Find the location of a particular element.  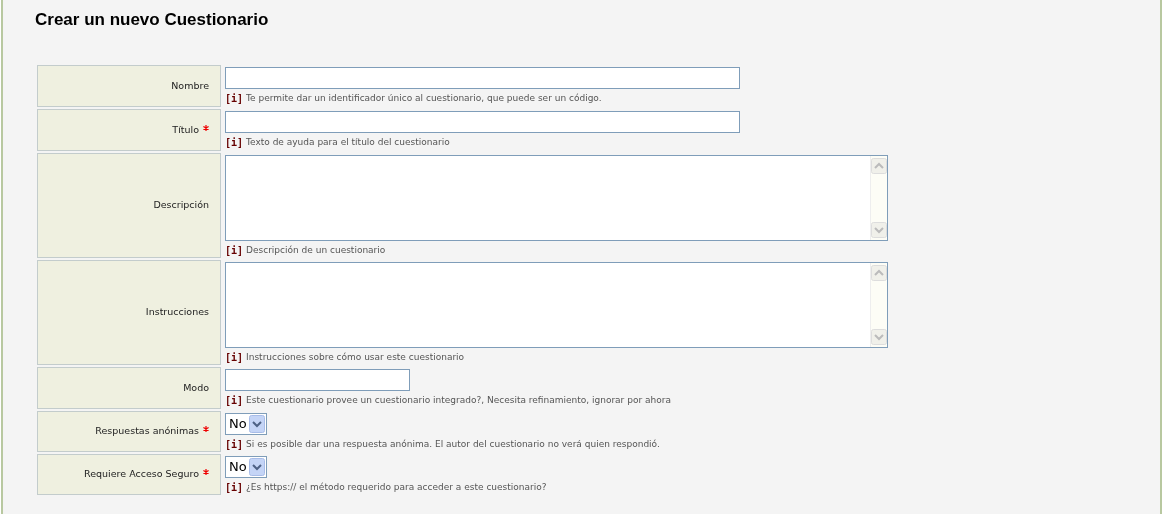

hint-text: Si es posible dar una respuesta anónima. El autor del cuestionario no verá quien respondió. is located at coordinates (453, 444).